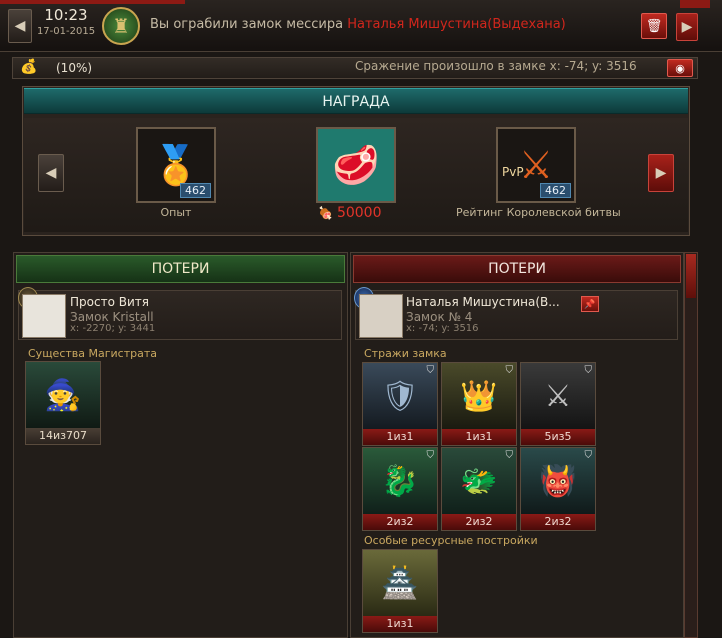 This screenshot has height=638, width=722. I want to click on timestamp: 10:23 17-01-2015, so click(66, 25).